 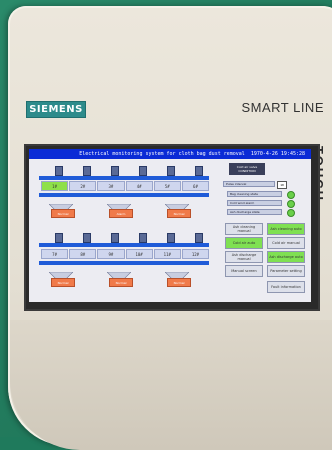 What do you see at coordinates (121, 213) in the screenshot?
I see `status-tag: Alarm` at bounding box center [121, 213].